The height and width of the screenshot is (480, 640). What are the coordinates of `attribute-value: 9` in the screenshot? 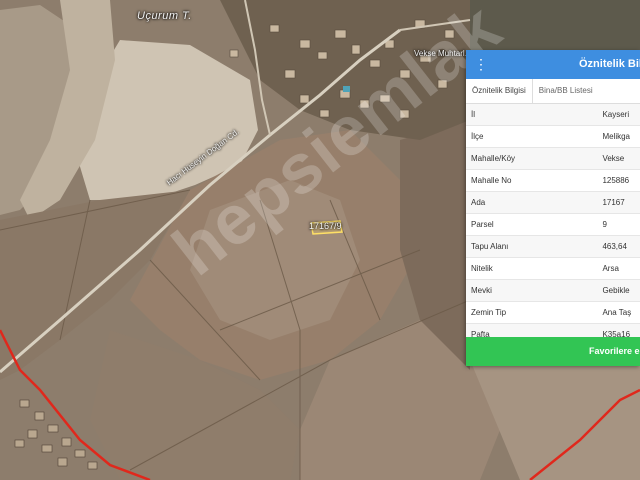 It's located at (604, 224).